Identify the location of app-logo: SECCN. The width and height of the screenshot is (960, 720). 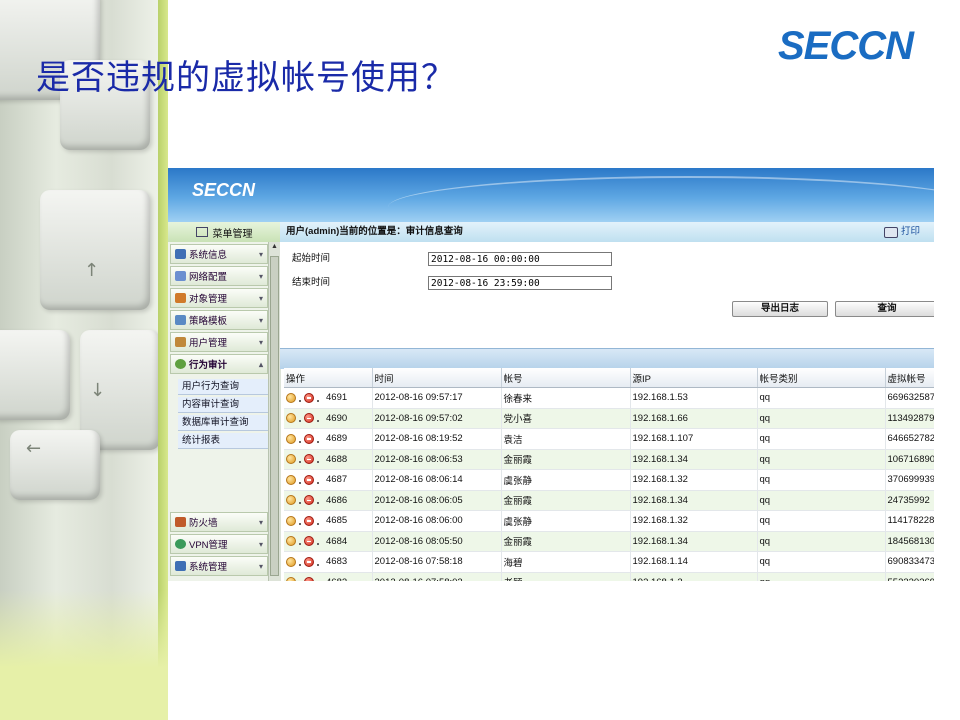
(224, 190).